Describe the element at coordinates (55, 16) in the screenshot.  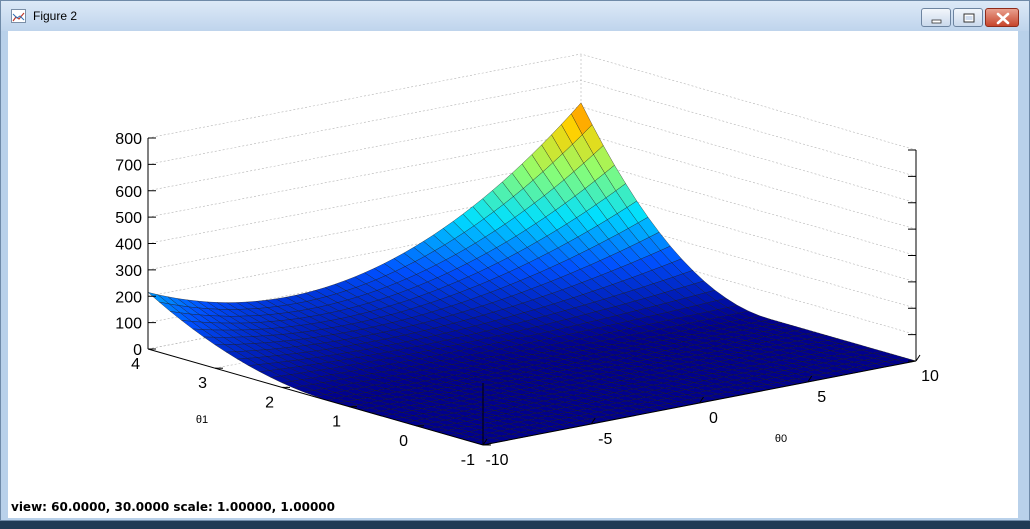
I see `window-title: Figure 2` at that location.